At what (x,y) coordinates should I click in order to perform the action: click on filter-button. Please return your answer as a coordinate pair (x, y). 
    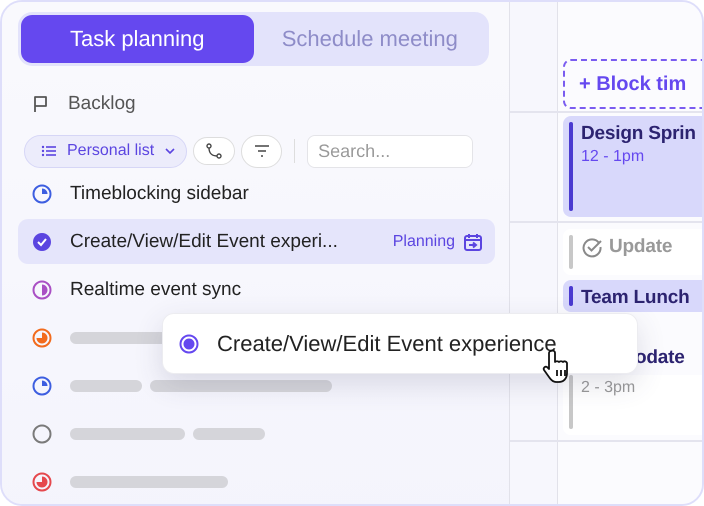
    Looking at the image, I should click on (261, 151).